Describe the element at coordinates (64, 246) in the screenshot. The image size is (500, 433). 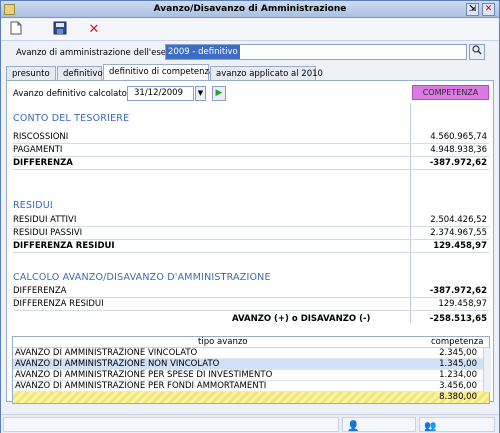
I see `differenza-residui-label: DIFFERENZA RESIDUI` at that location.